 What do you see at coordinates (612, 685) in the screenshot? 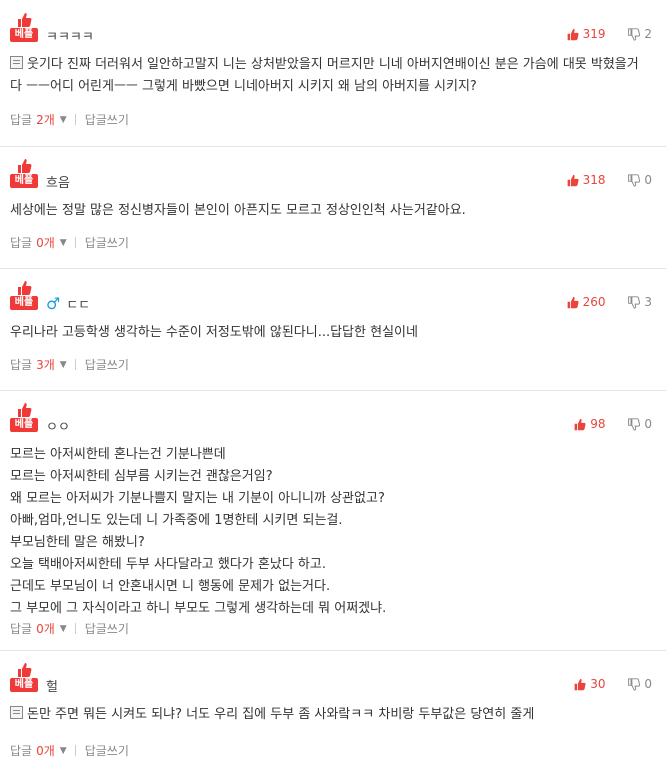
I see `vote-area: 30 0` at bounding box center [612, 685].